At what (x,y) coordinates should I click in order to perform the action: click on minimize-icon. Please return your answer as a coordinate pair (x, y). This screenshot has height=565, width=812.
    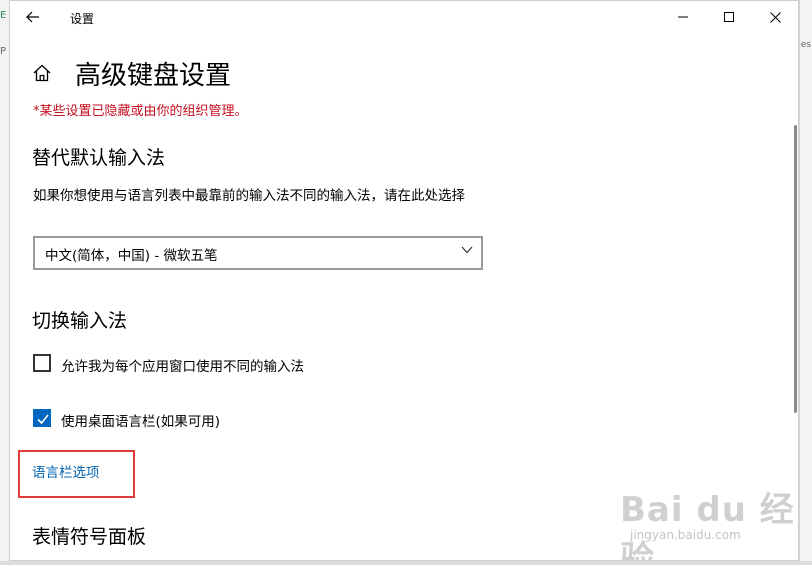
    Looking at the image, I should click on (683, 17).